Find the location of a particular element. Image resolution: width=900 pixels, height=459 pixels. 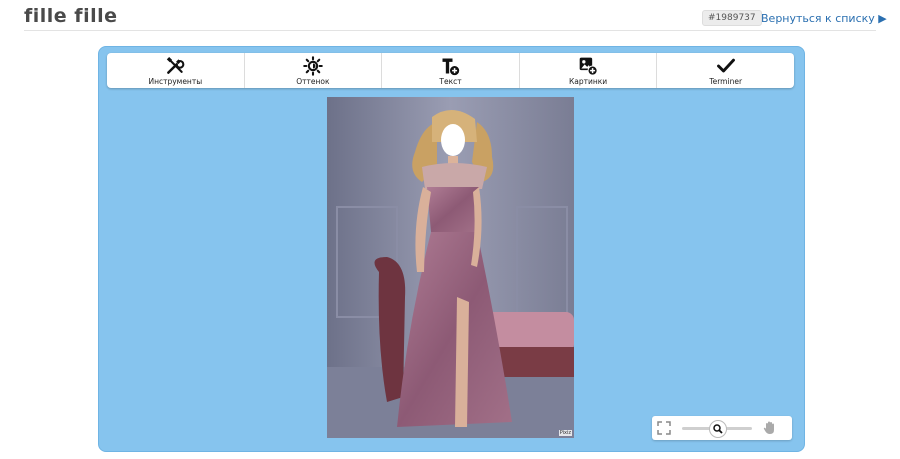

tool-tools-button: Инструменты is located at coordinates (176, 70).